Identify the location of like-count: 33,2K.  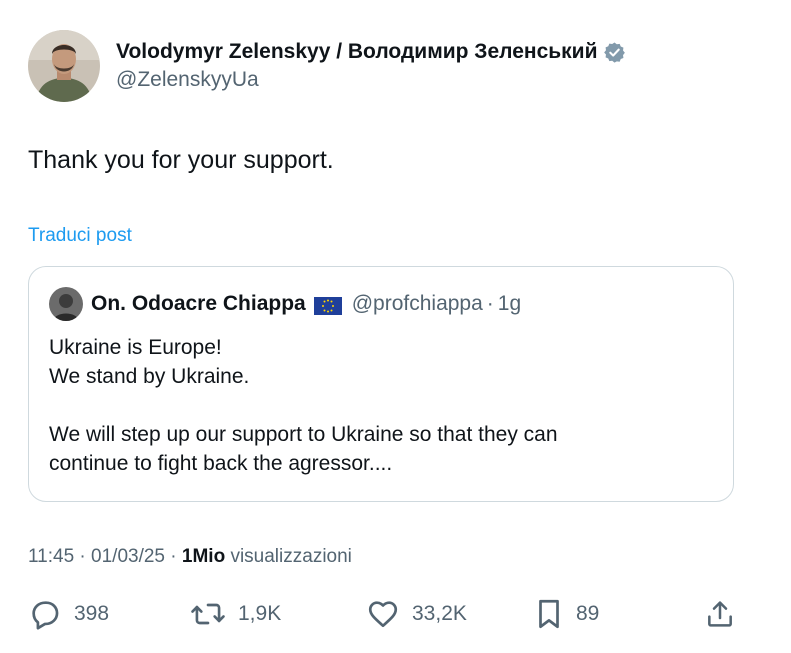
(439, 613).